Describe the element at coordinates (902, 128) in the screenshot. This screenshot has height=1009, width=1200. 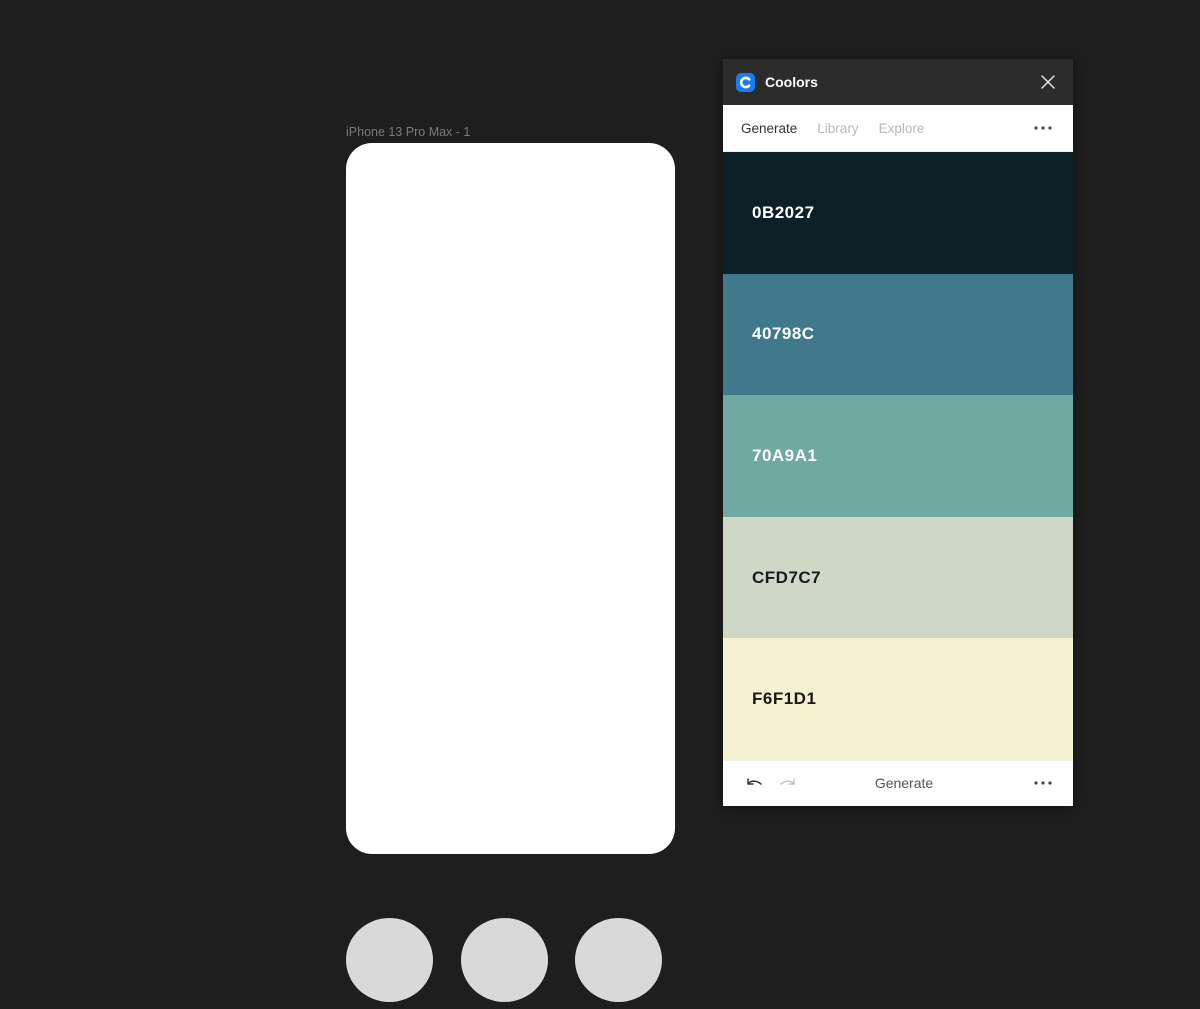
I see `tab-explore: Explore` at that location.